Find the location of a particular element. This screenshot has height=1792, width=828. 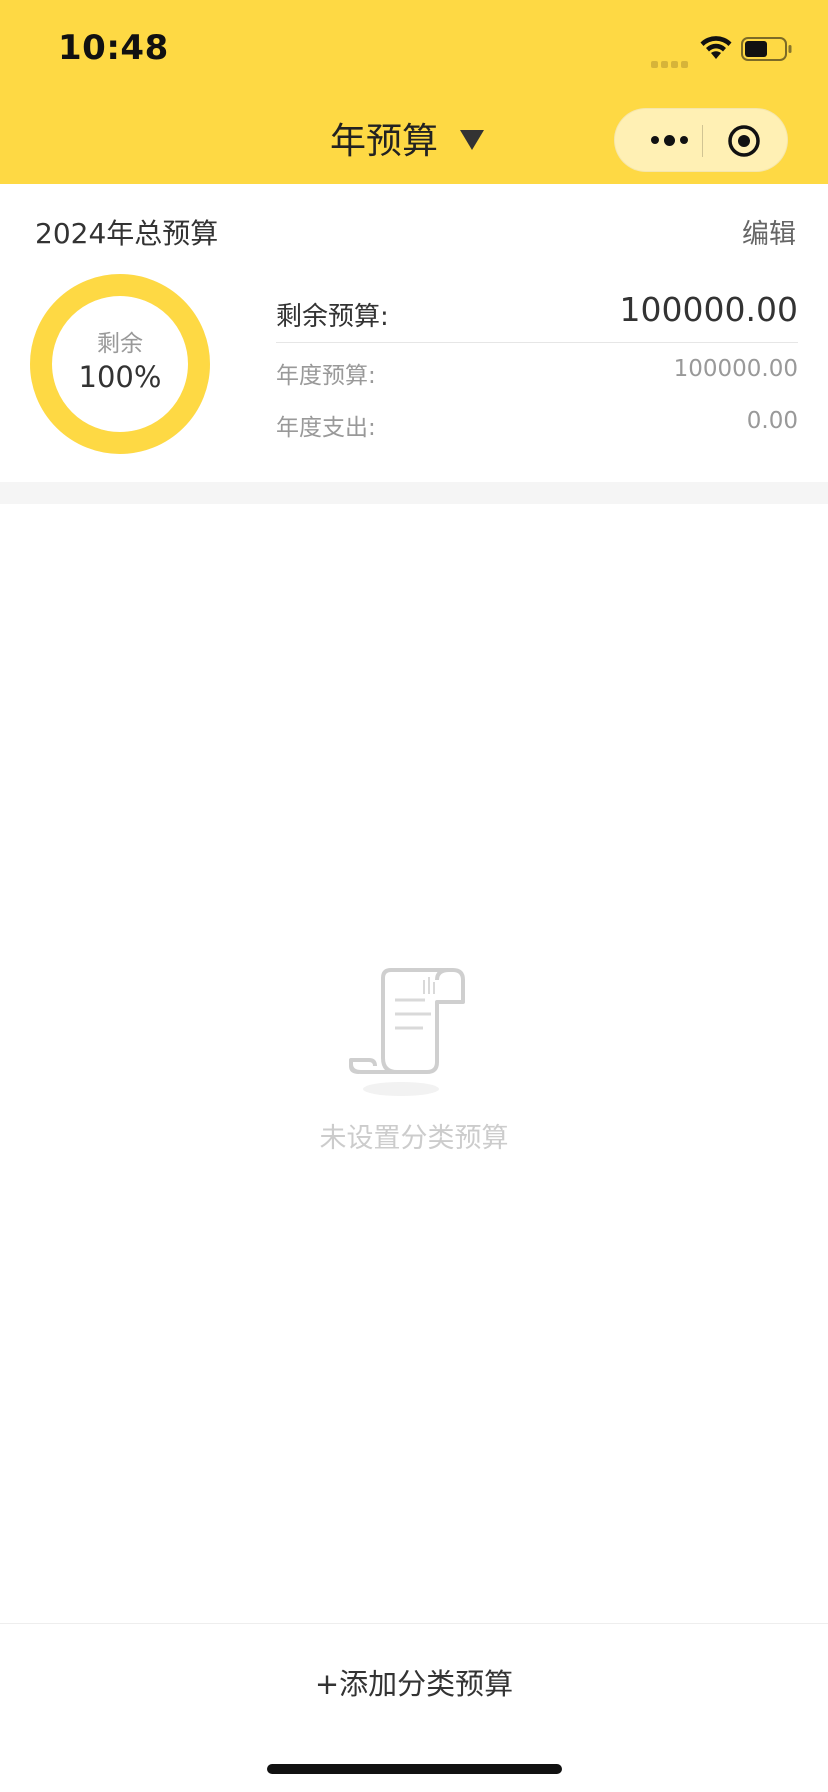

annual-budget-label: 年度预算: is located at coordinates (326, 376).